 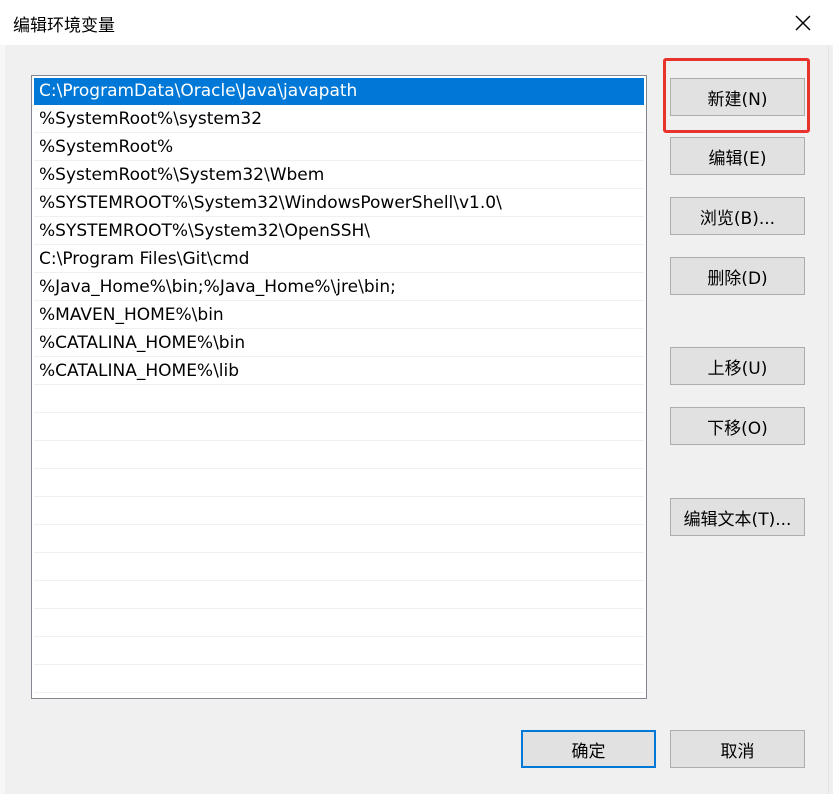 I want to click on cancel-button: 取消, so click(x=737, y=749).